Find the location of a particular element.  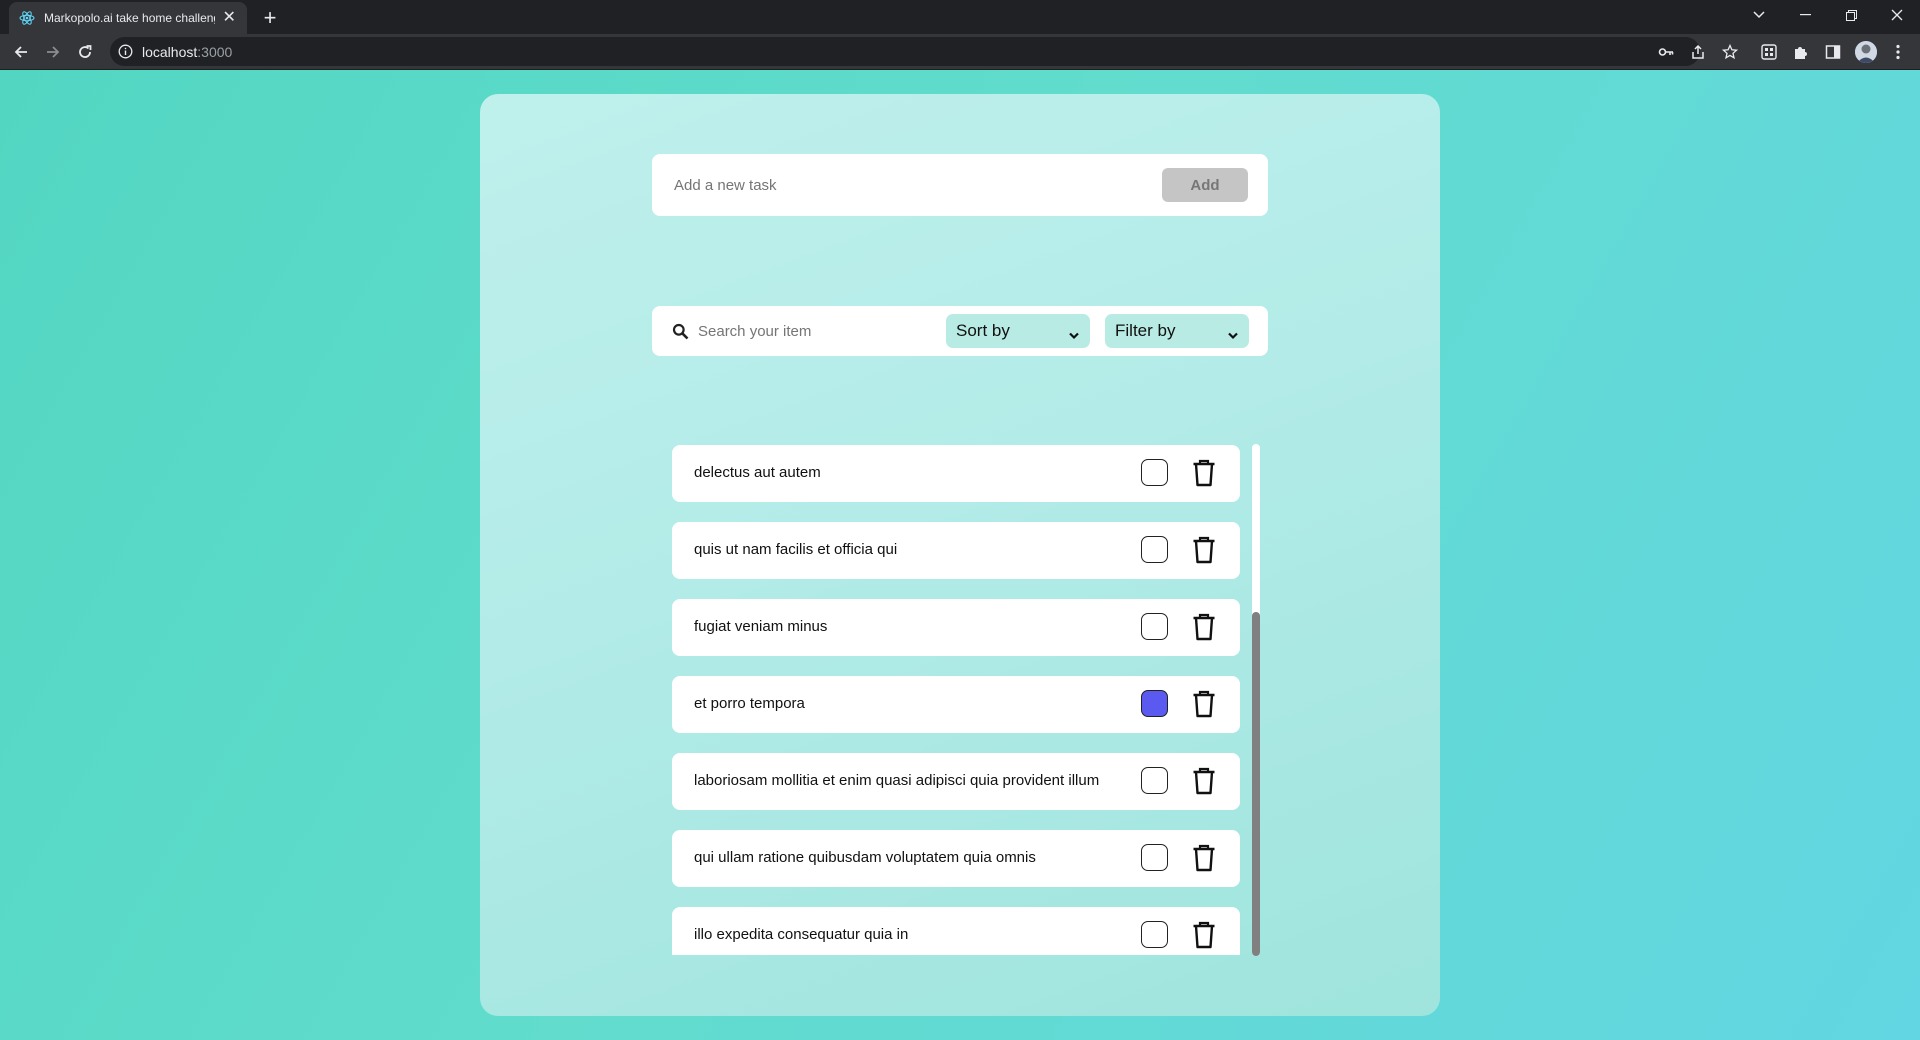

task-title: delectus aut autem is located at coordinates (757, 472).